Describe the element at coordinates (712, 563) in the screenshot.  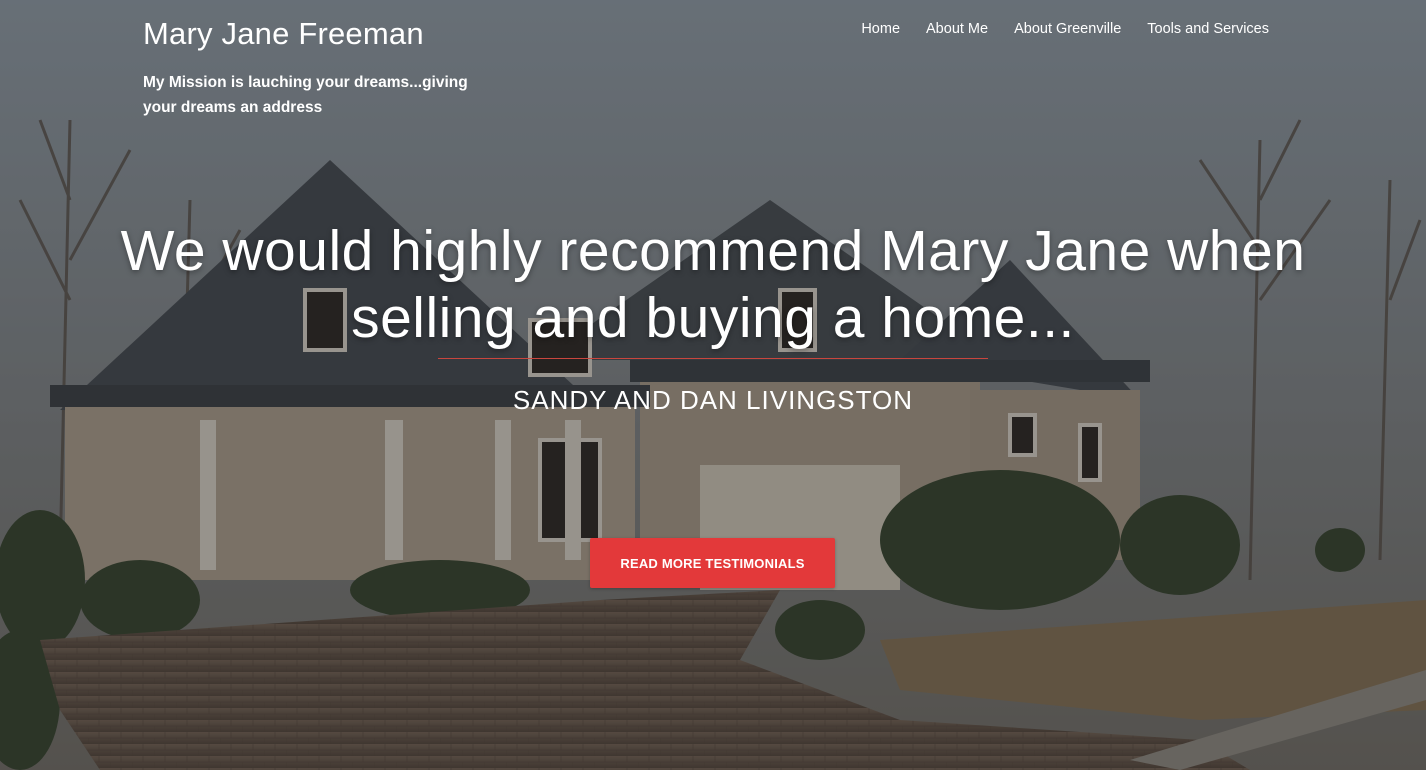
I see `read-more-testimonials-button: READ MORE TESTIMONIALS` at that location.